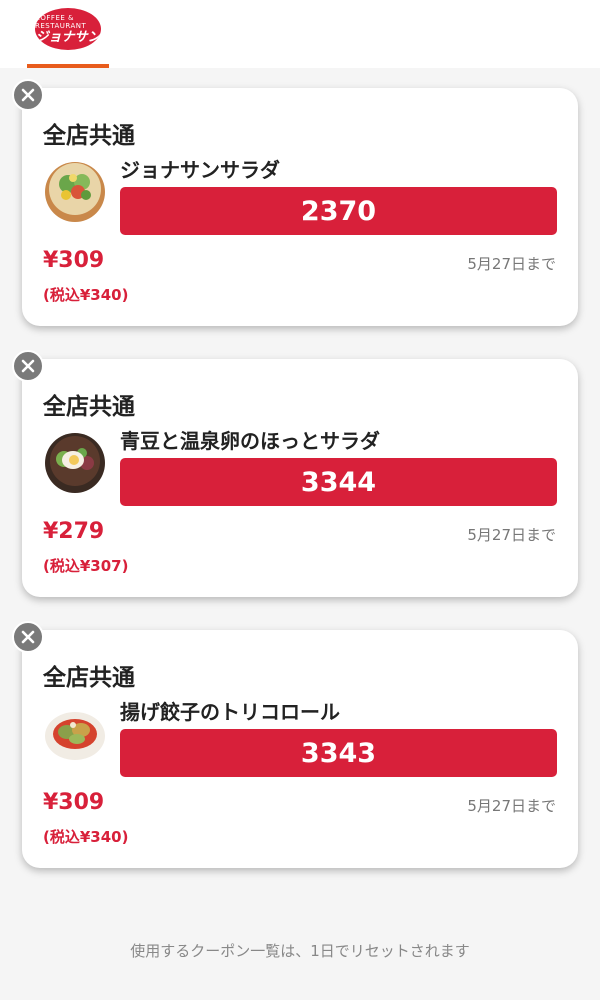  I want to click on egg-salad-bowl-icon, so click(75, 462).